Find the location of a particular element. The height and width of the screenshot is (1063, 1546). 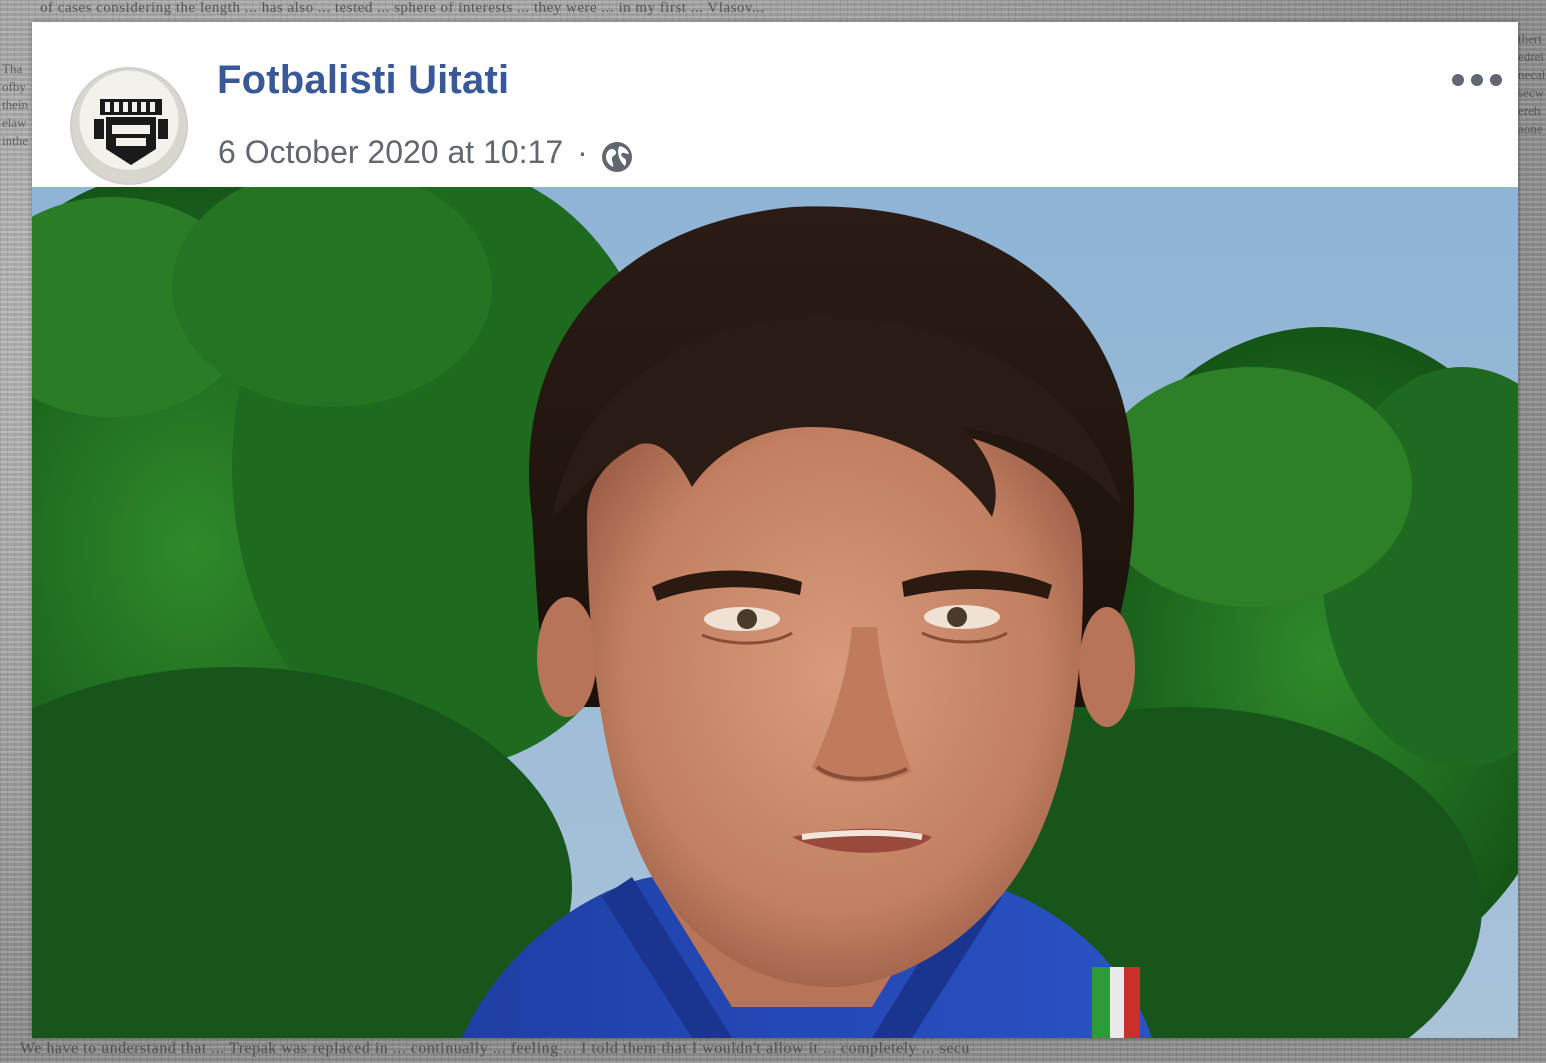

post-meta: 6 October 2020 at 10:17 · is located at coordinates (426, 152).